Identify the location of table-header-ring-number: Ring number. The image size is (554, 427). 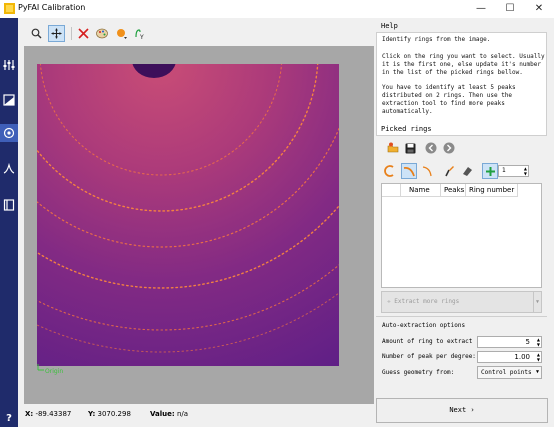
(492, 190).